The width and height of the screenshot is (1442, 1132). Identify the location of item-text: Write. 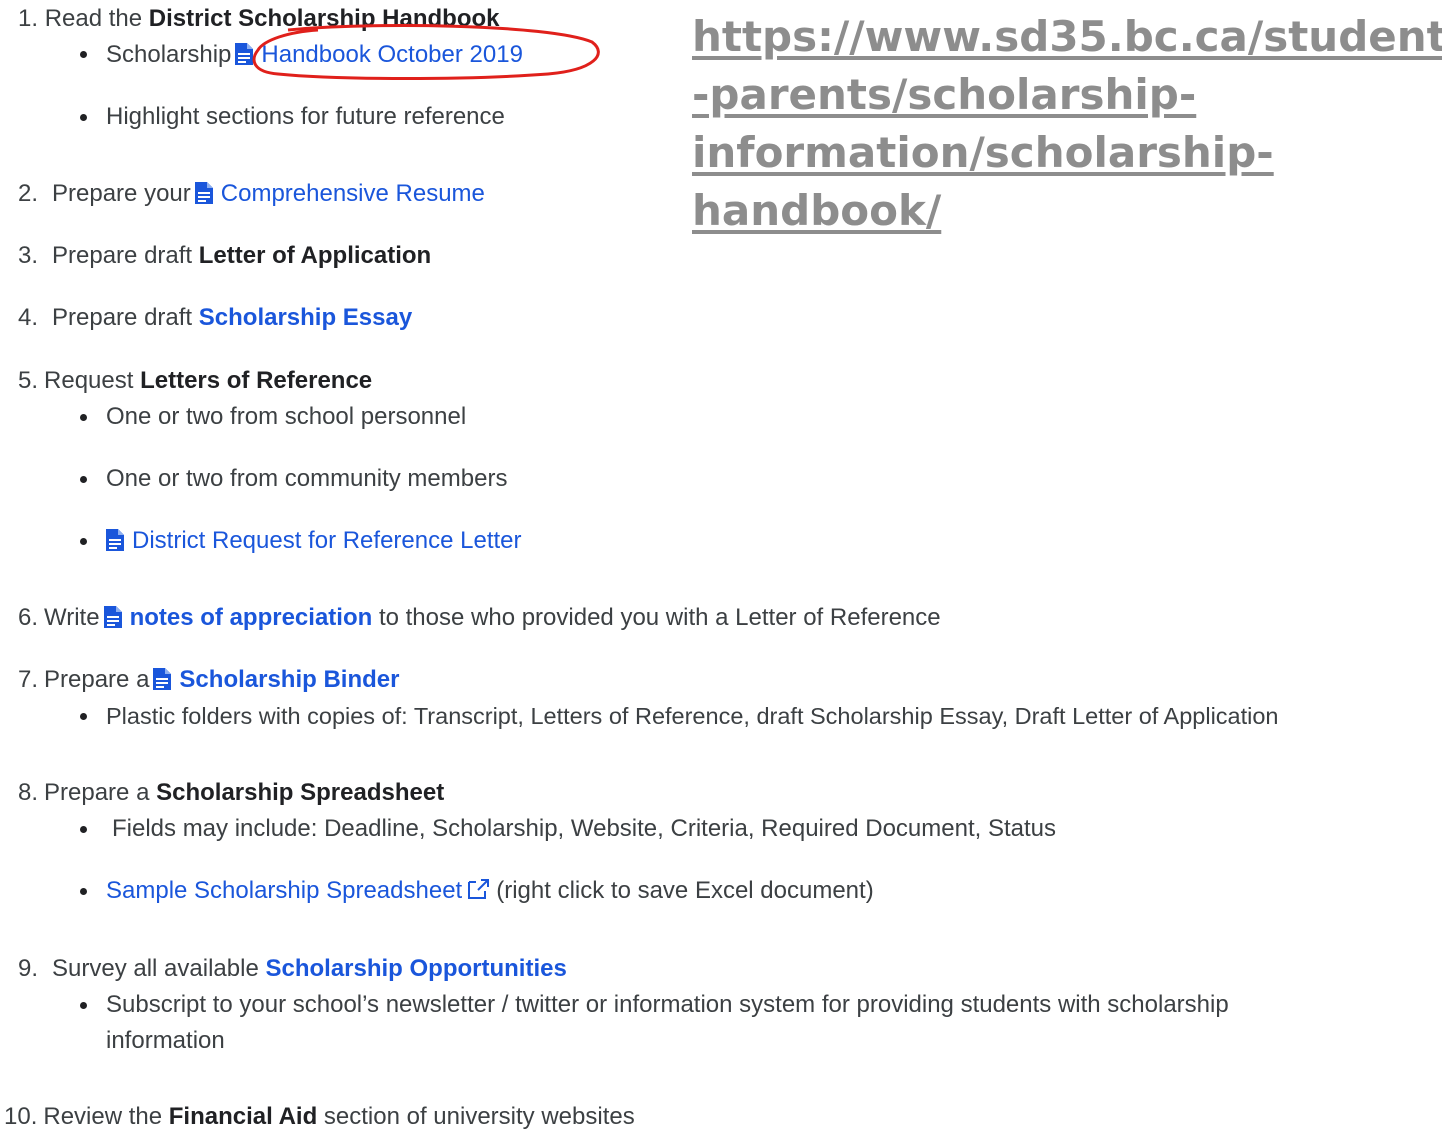
(72, 617).